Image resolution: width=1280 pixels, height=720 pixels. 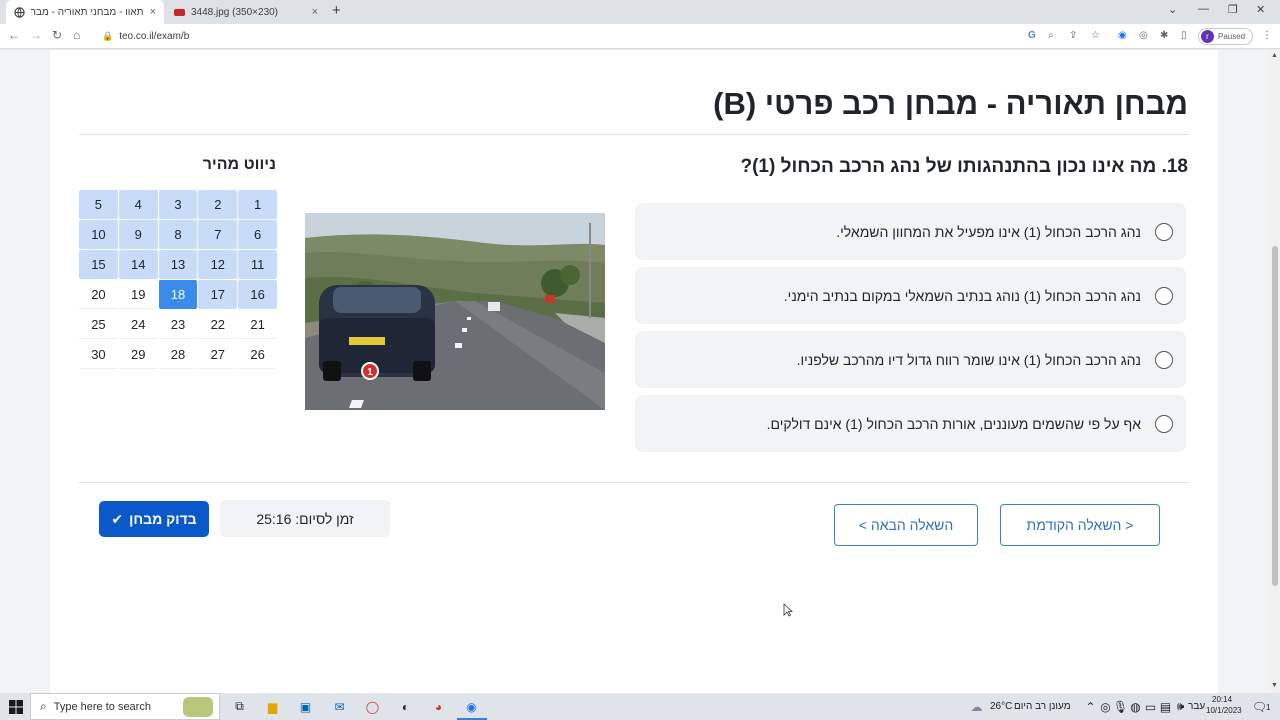 What do you see at coordinates (906, 525) in the screenshot?
I see `next-question-button: השאלה הבאה >` at bounding box center [906, 525].